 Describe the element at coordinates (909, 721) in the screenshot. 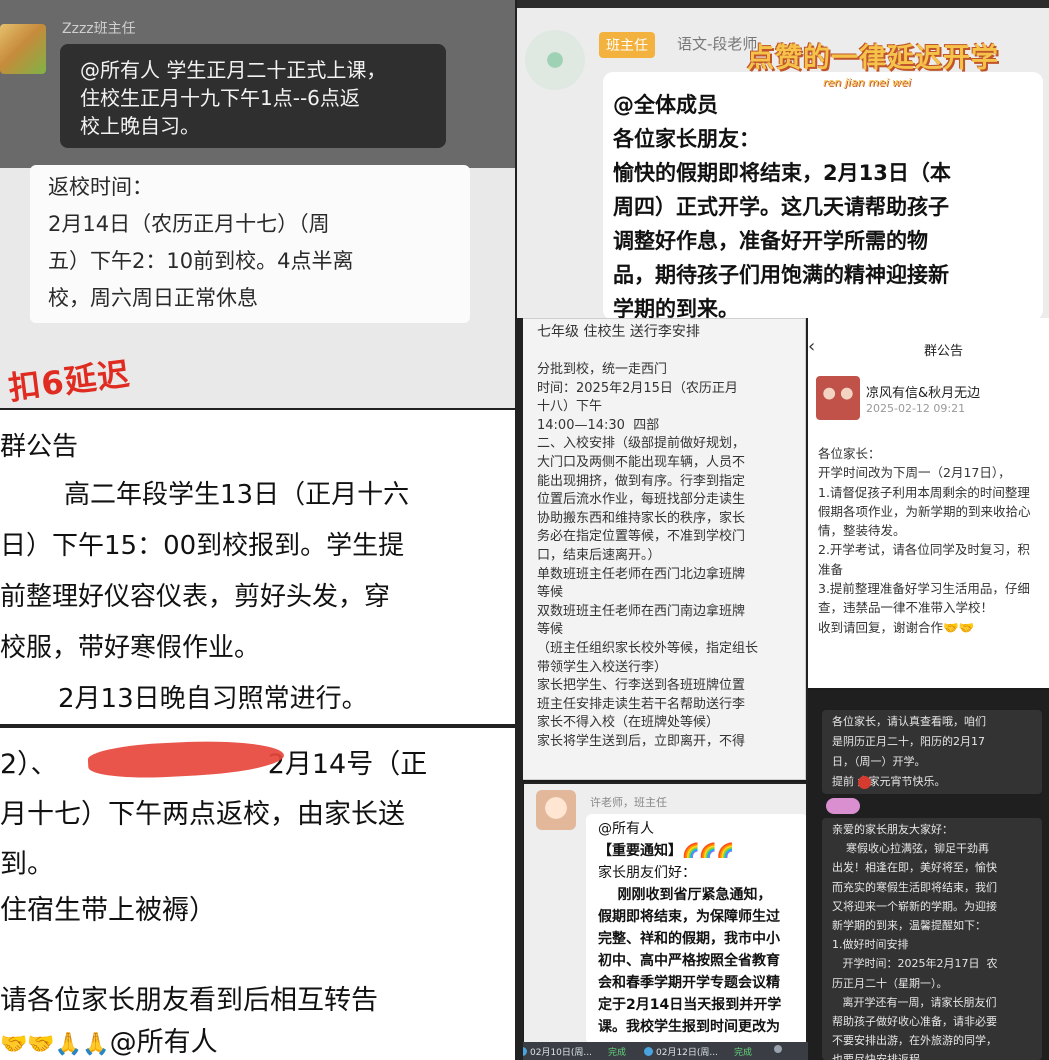

I see `message-line: 各位家长，请认真查看哦，咱们` at that location.